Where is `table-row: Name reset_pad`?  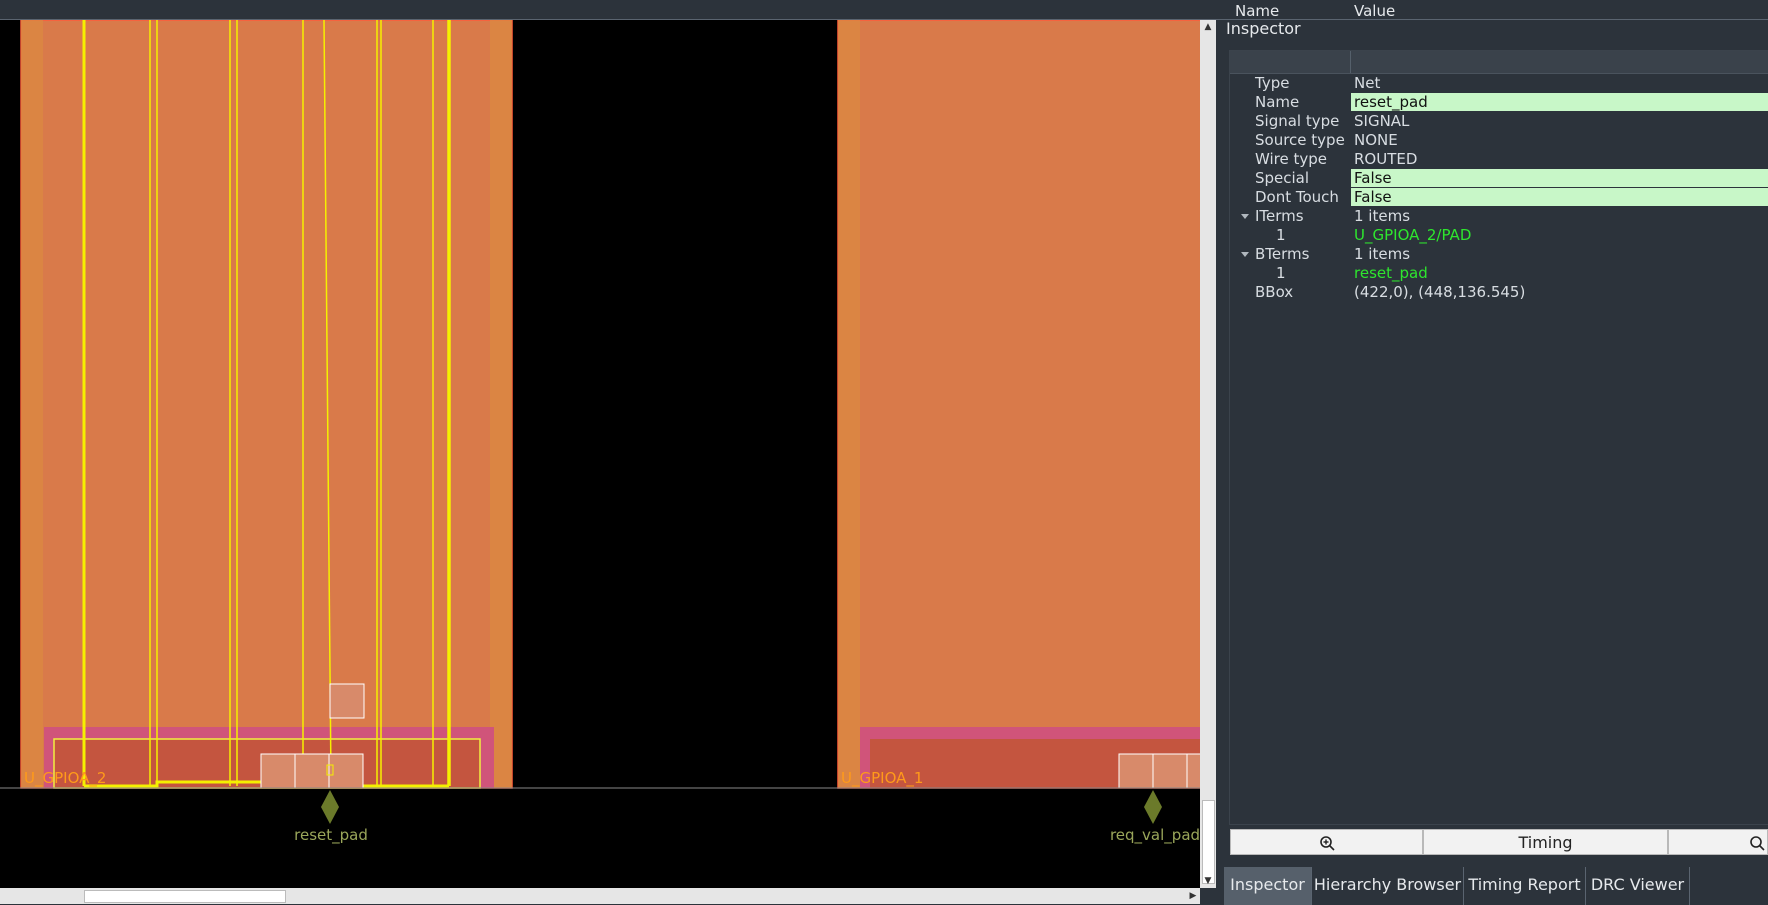
table-row: Name reset_pad is located at coordinates (1499, 102).